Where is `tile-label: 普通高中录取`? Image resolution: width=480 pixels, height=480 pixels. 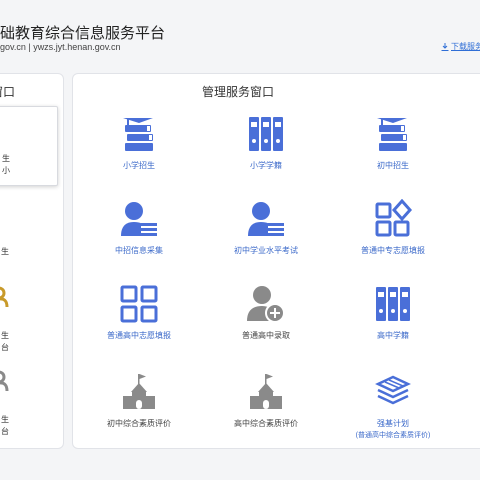
tile-label: 普通高中录取 is located at coordinates (266, 335).